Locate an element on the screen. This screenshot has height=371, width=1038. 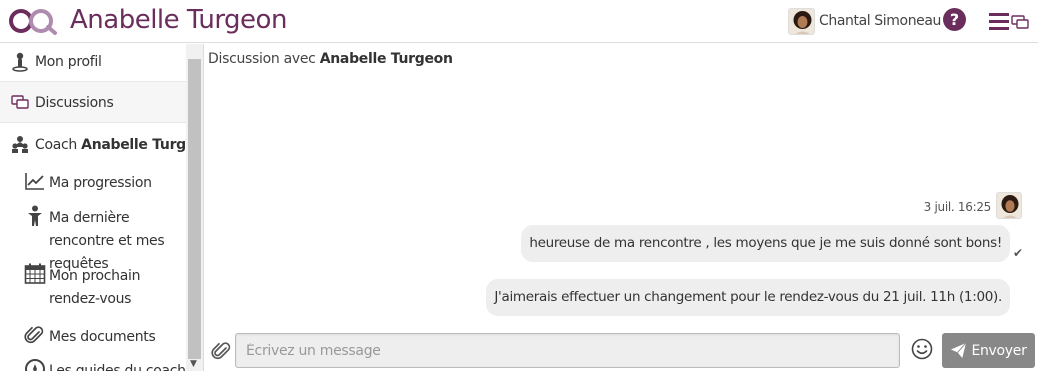
sidebar-item-last-meeting: Ma dernière rencontre et mes requêtes is located at coordinates (93, 238).